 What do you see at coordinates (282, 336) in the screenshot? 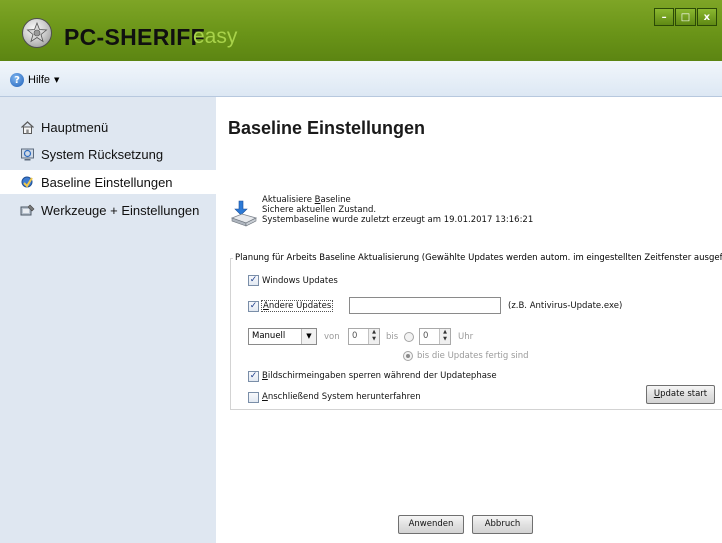
I see `schedule-mode-select: Manuell ▼` at bounding box center [282, 336].